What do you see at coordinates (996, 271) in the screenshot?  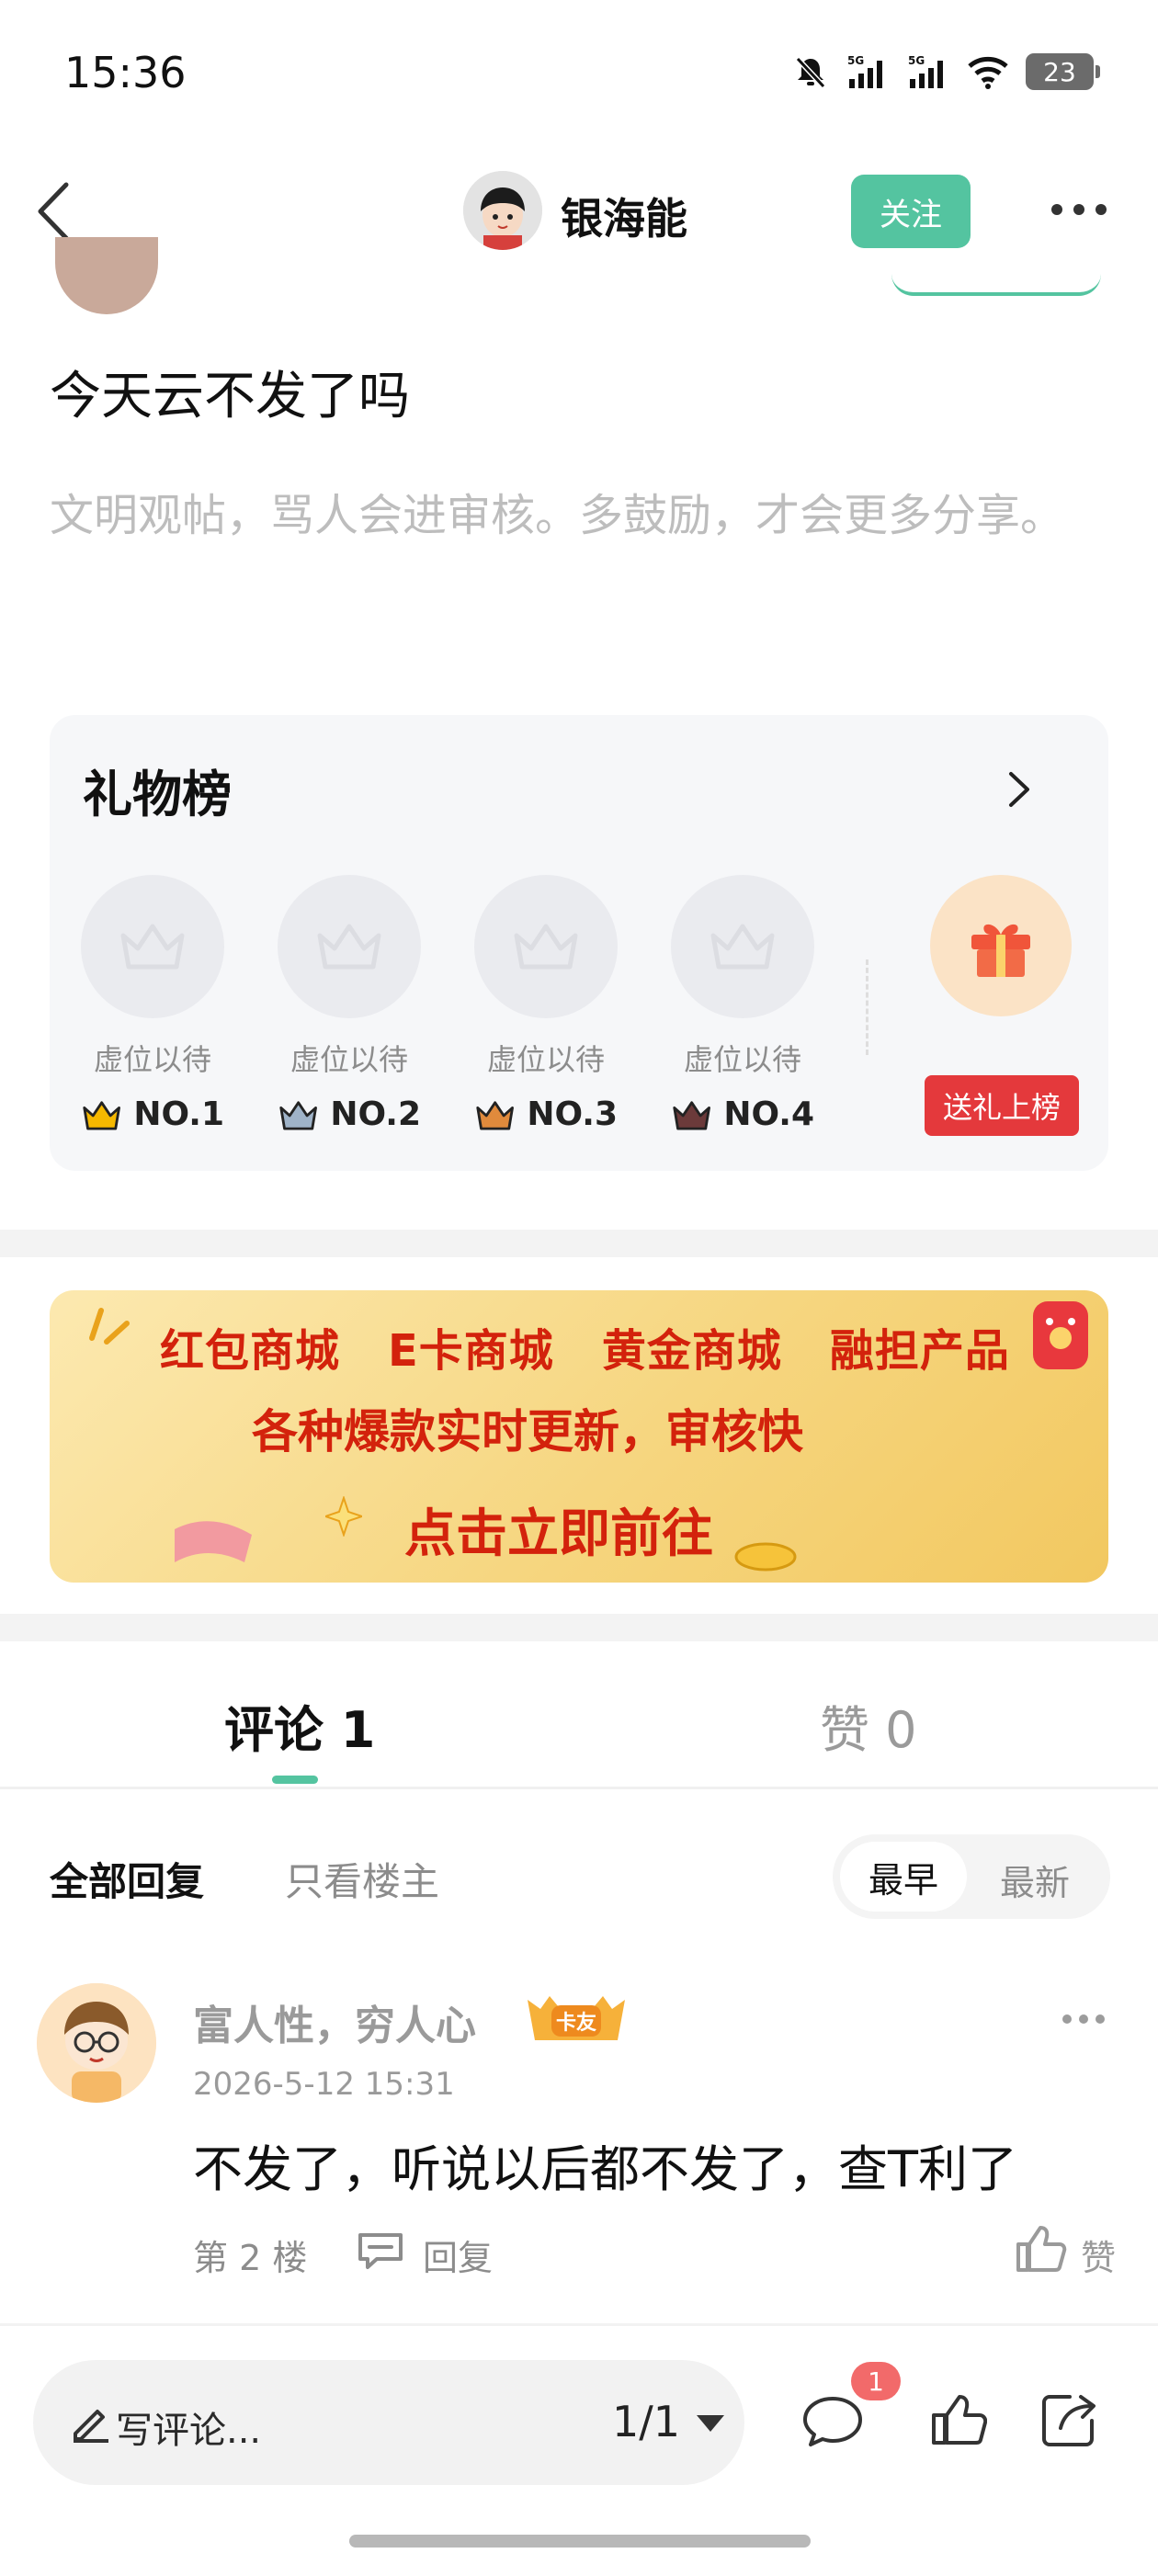 I see `post-follow-button` at bounding box center [996, 271].